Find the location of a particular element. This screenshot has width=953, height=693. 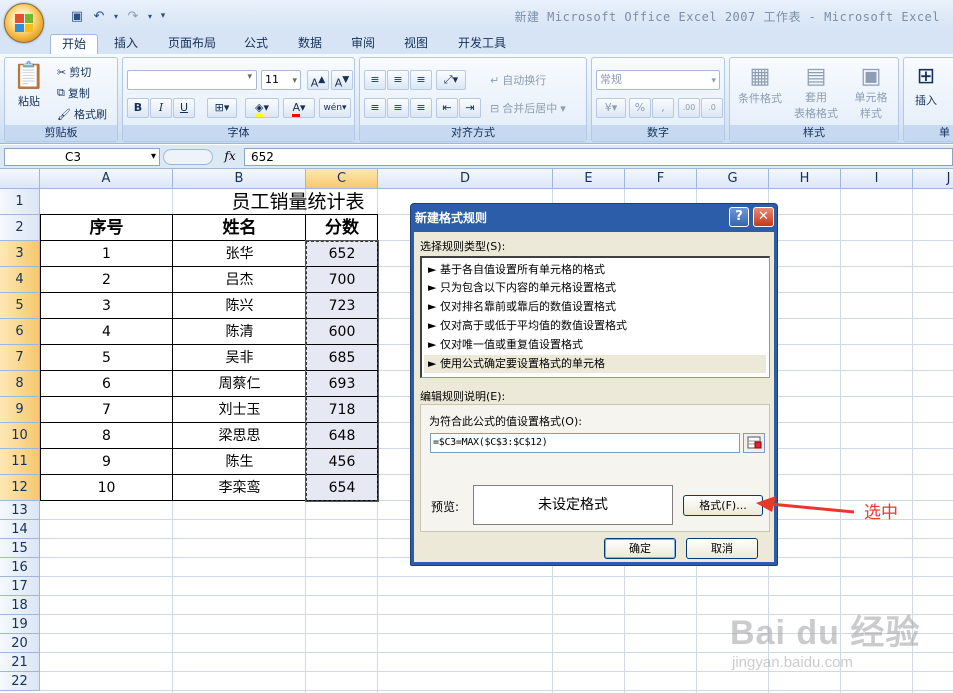

font-color-button: A▾ is located at coordinates (299, 108).